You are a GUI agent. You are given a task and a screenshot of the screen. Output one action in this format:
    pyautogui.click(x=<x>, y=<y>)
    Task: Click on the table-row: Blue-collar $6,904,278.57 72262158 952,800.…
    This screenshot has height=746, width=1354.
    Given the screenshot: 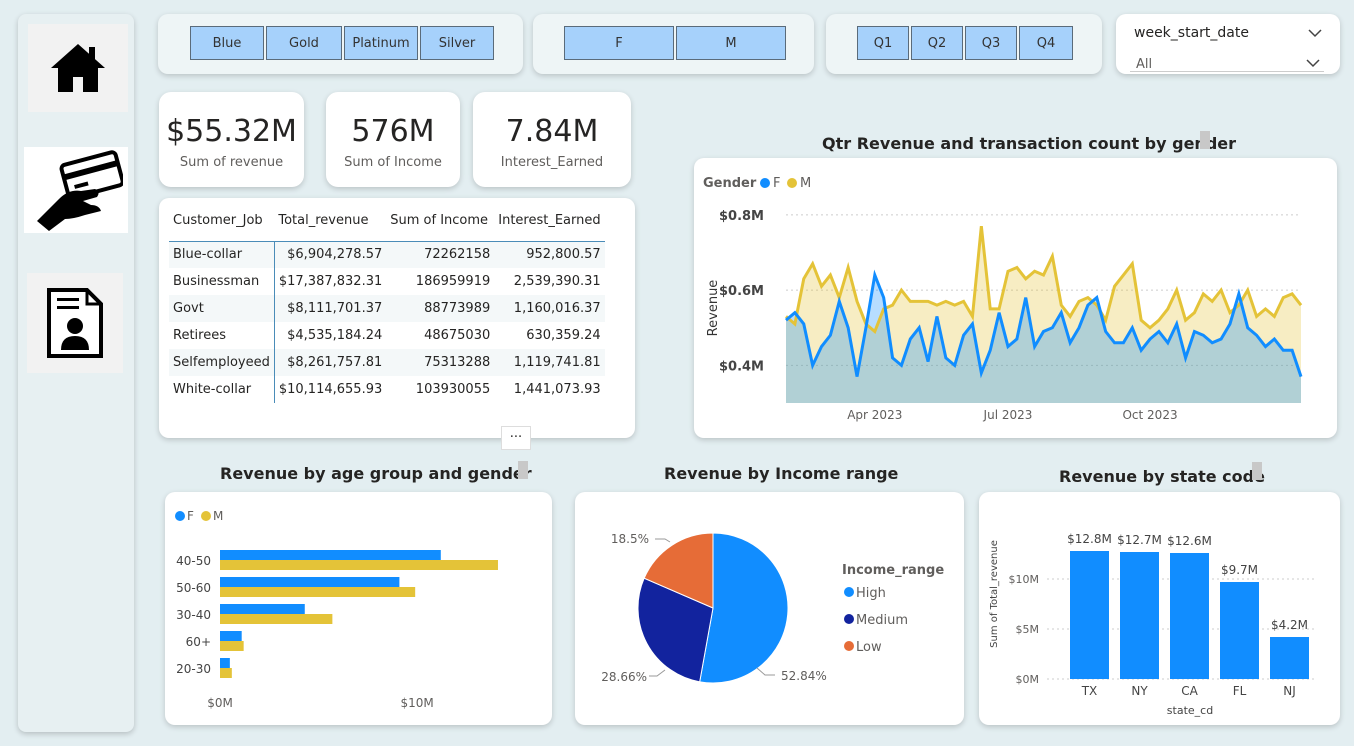 What is the action you would take?
    pyautogui.click(x=387, y=254)
    